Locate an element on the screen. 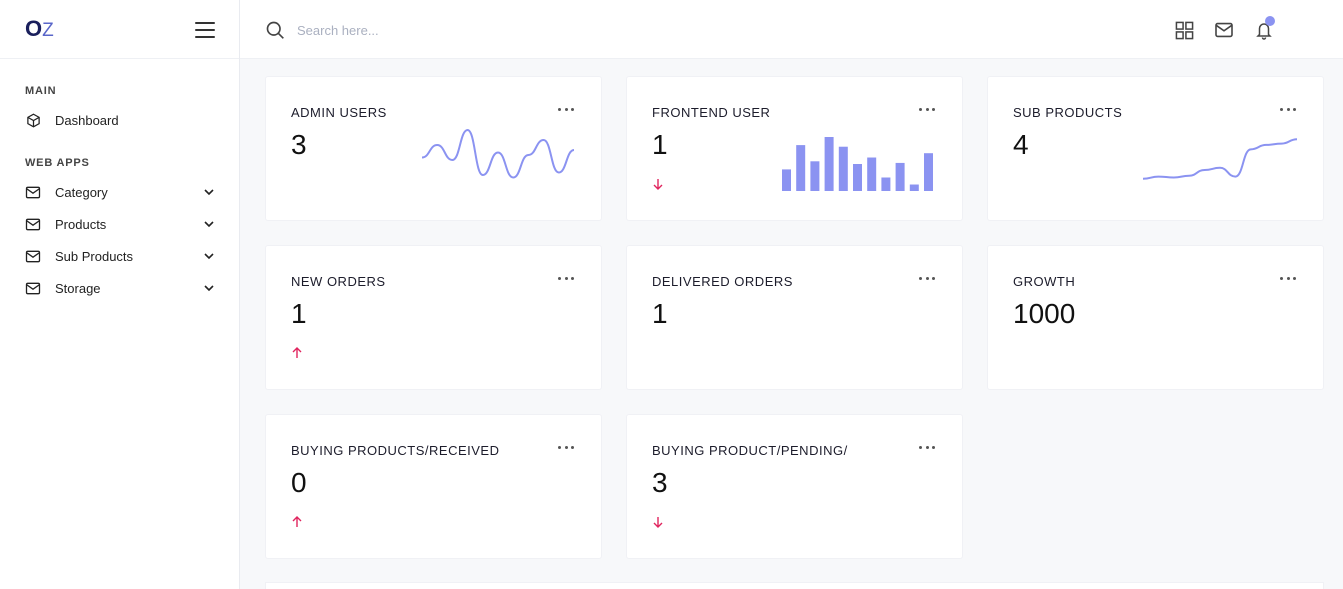 Image resolution: width=1343 pixels, height=589 pixels. notification-badge is located at coordinates (1270, 21).